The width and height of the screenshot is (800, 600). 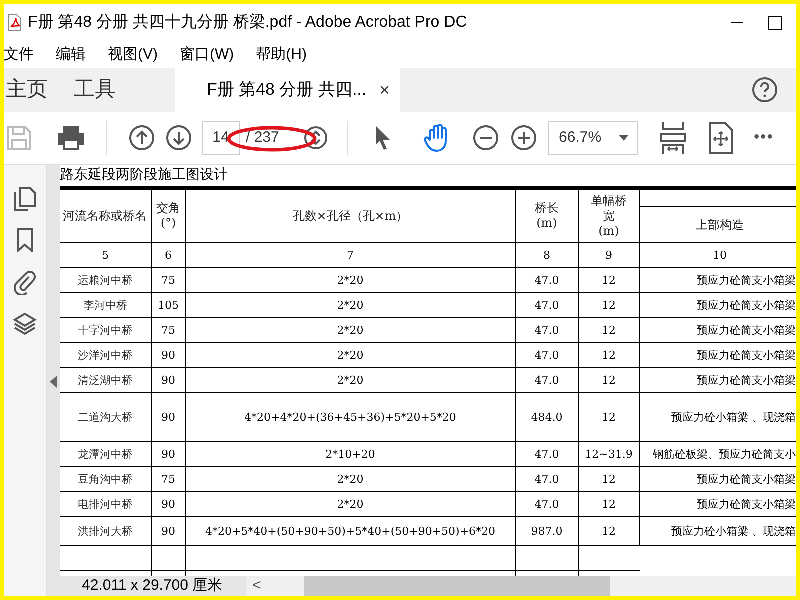 I want to click on paperclip-icon, so click(x=25, y=282).